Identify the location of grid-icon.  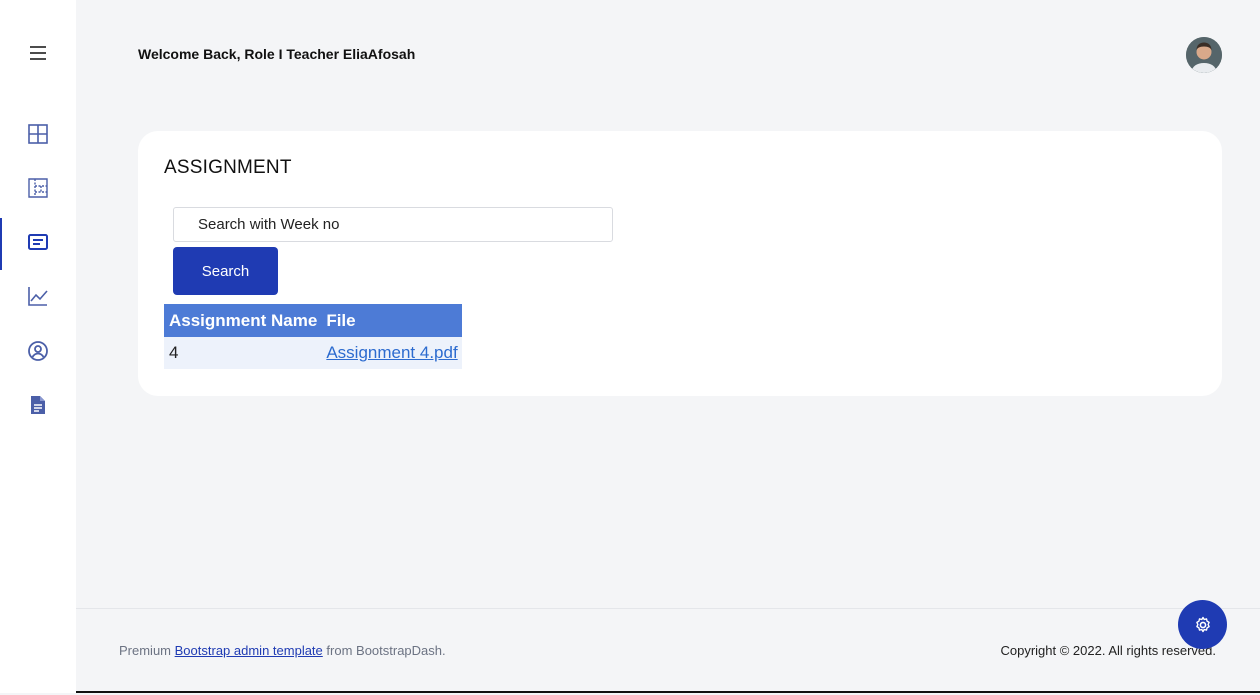
(38, 134).